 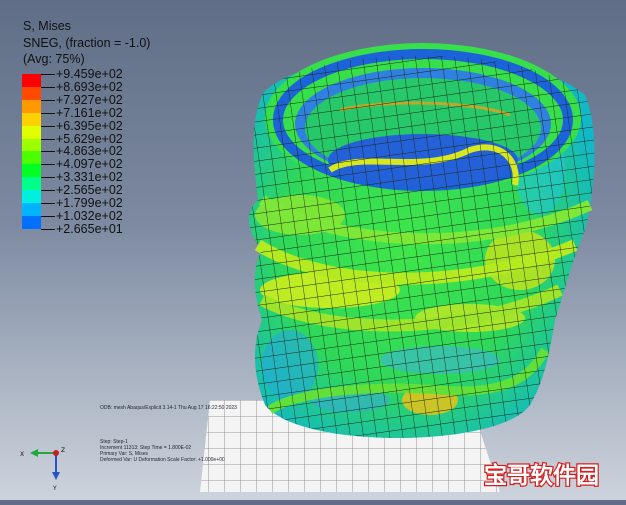 What do you see at coordinates (87, 43) in the screenshot?
I see `legend-subtitle: SNEG, (fraction = -1.0)` at bounding box center [87, 43].